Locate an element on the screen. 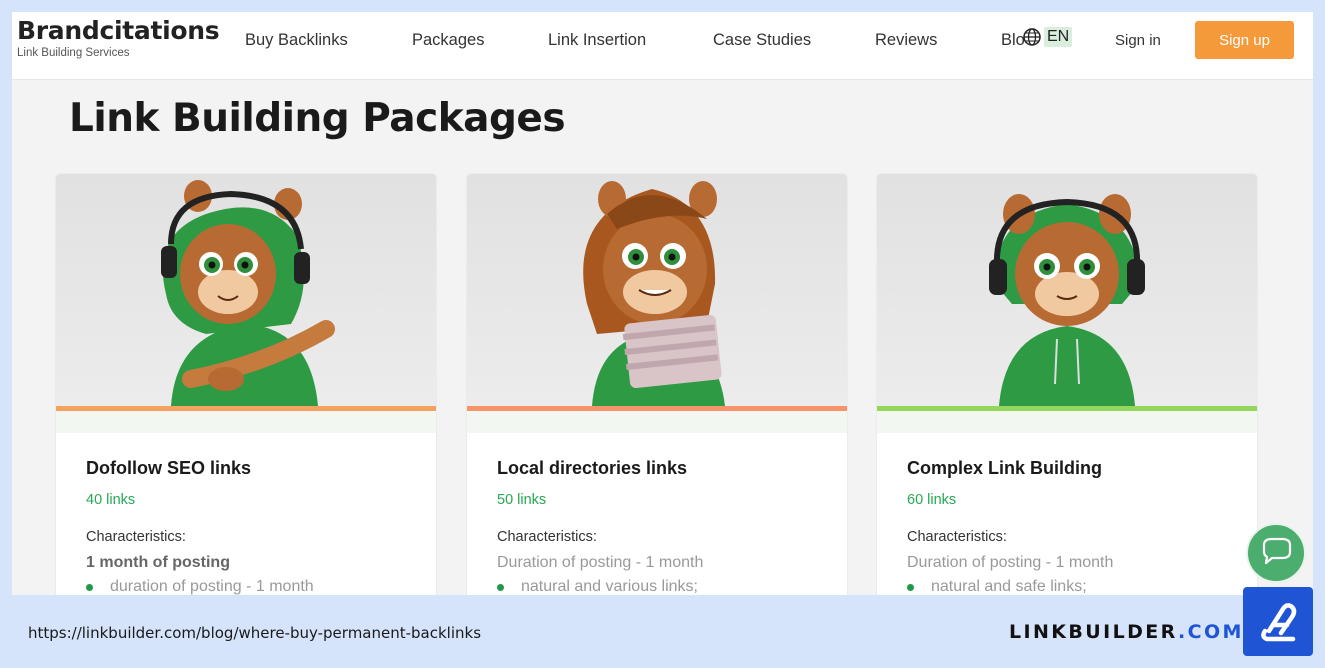 The width and height of the screenshot is (1325, 668). chat-bubble-icon is located at coordinates (1277, 551).